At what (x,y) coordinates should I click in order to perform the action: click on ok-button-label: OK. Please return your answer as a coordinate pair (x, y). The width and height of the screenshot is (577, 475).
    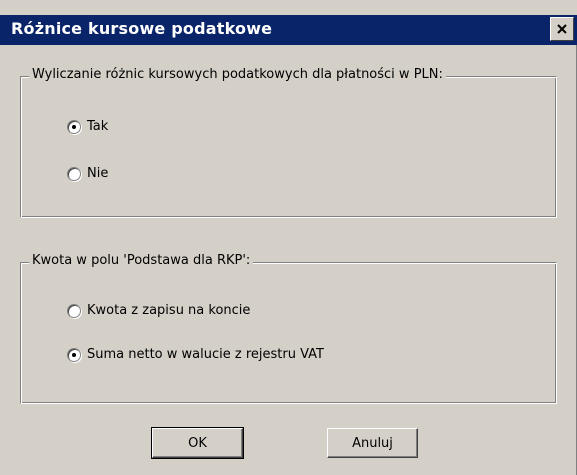
    Looking at the image, I should click on (197, 443).